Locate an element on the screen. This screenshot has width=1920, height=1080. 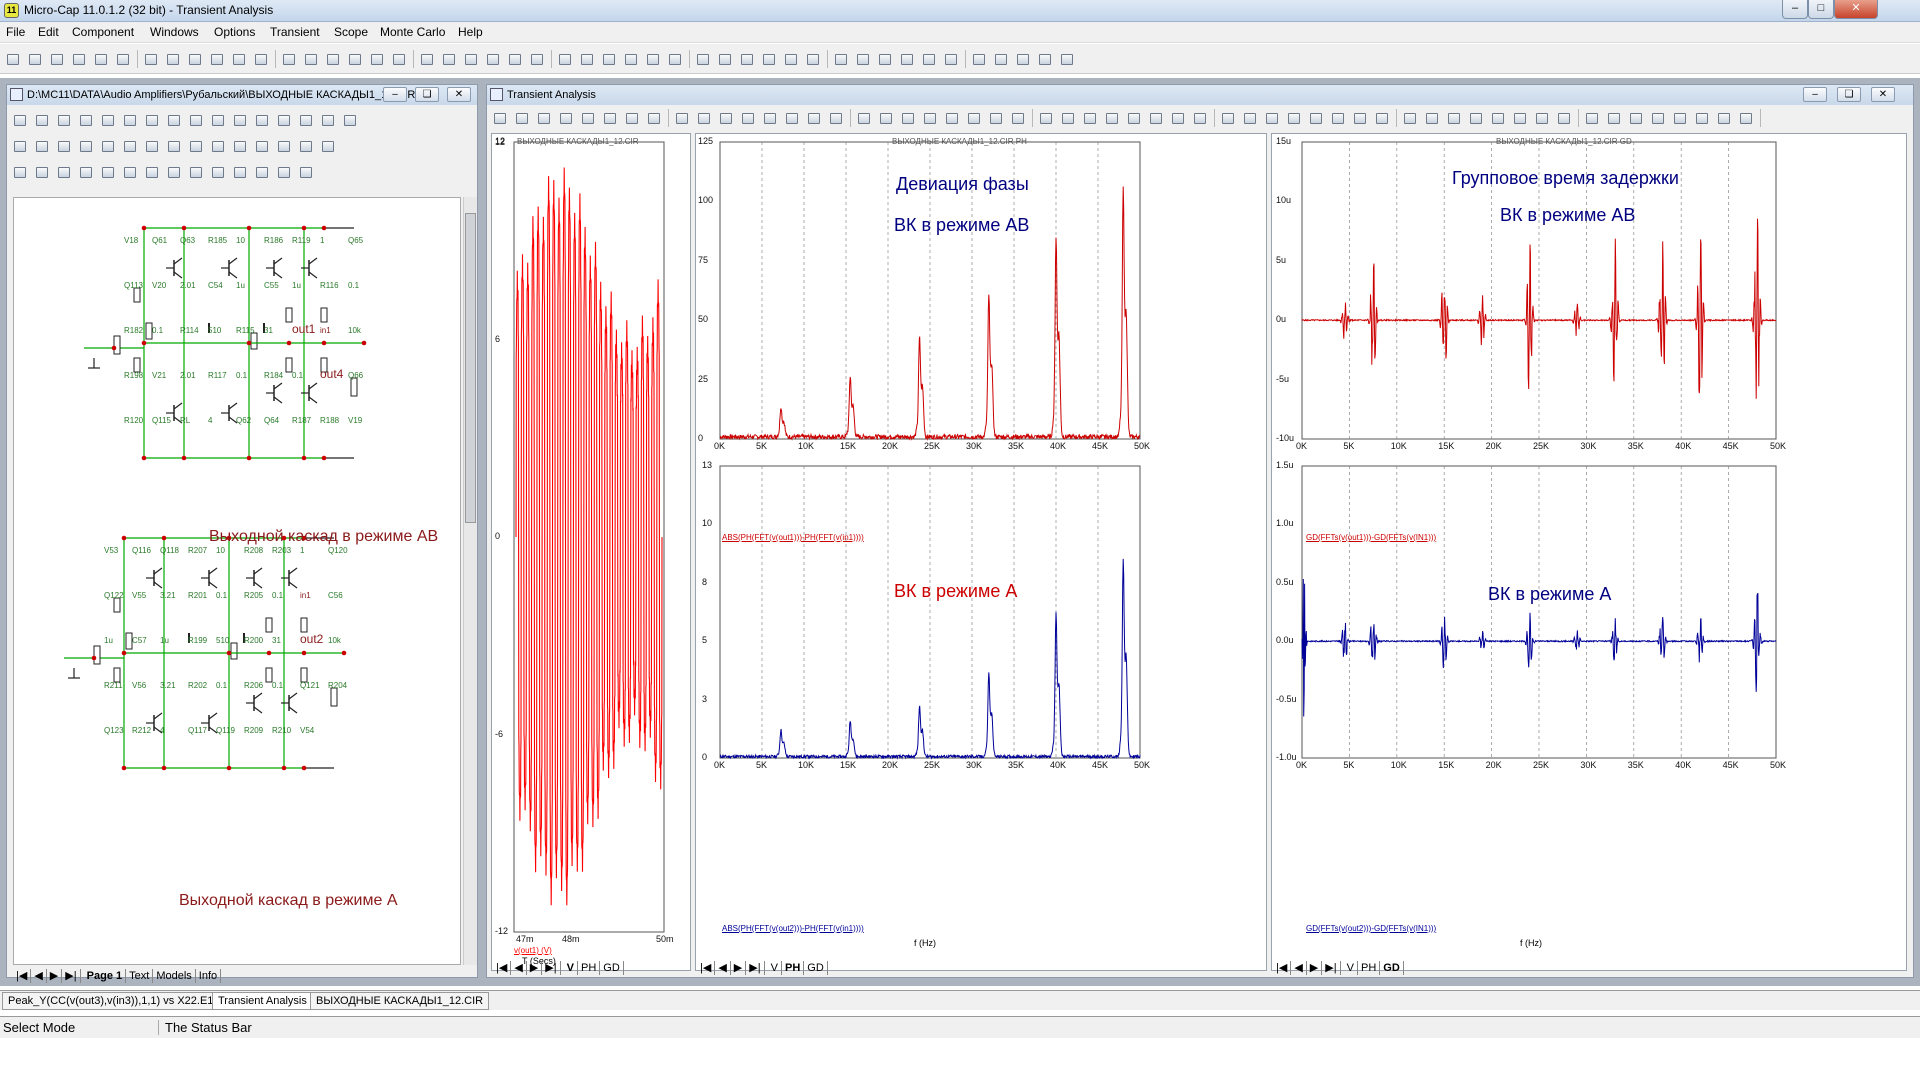
menu-monte-carlo: Monte Carlo is located at coordinates (412, 32).